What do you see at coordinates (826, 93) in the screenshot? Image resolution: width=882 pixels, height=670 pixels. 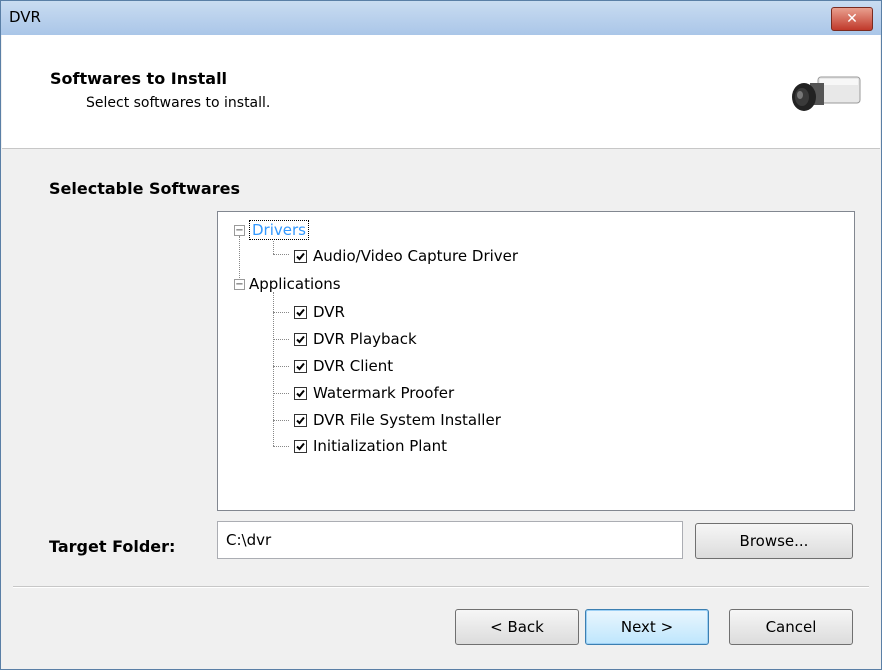 I see `camera-icon` at bounding box center [826, 93].